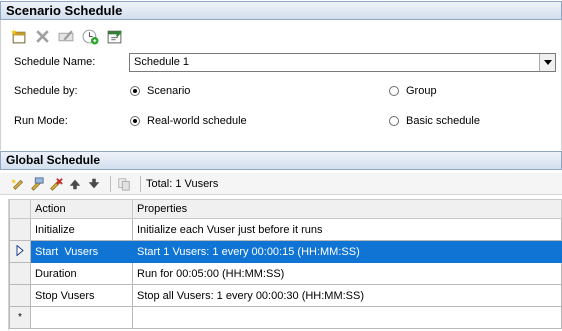 This screenshot has width=562, height=331. I want to click on schedule-by-group-radio: Group, so click(413, 91).